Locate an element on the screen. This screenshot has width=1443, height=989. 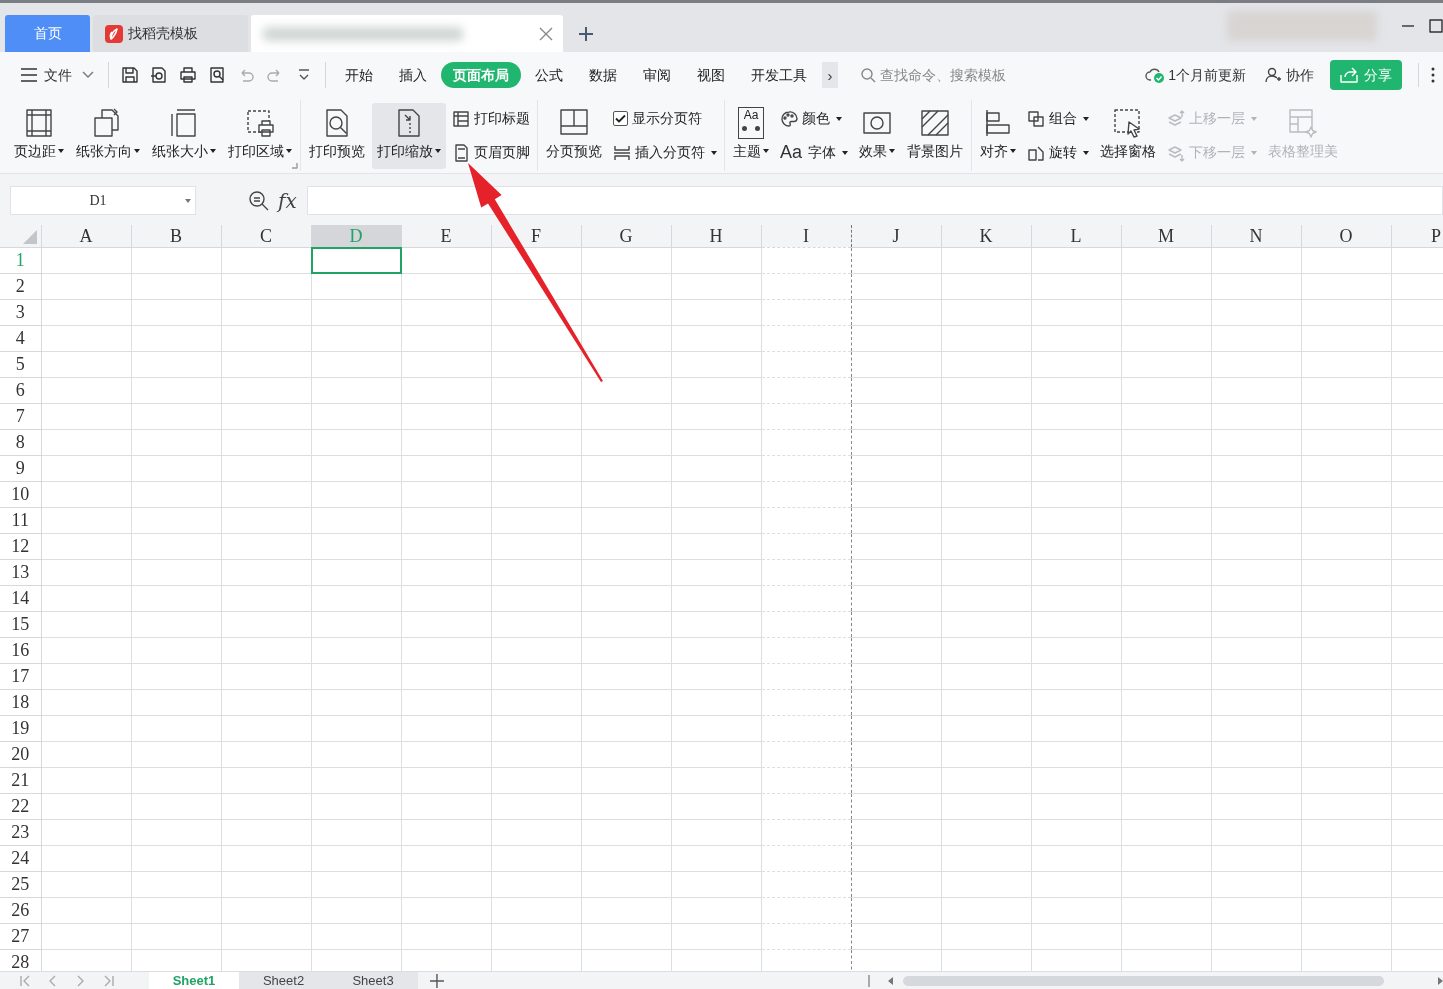
function-label: fx is located at coordinates (287, 200).